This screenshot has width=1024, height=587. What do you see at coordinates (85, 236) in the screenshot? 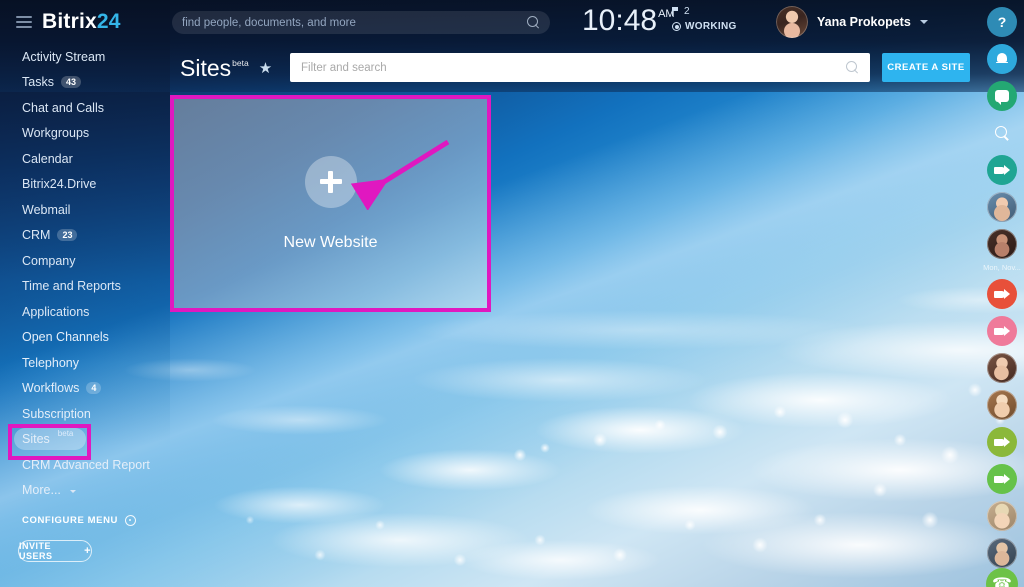
I see `sidebar-item-crm: CRM 23` at bounding box center [85, 236].